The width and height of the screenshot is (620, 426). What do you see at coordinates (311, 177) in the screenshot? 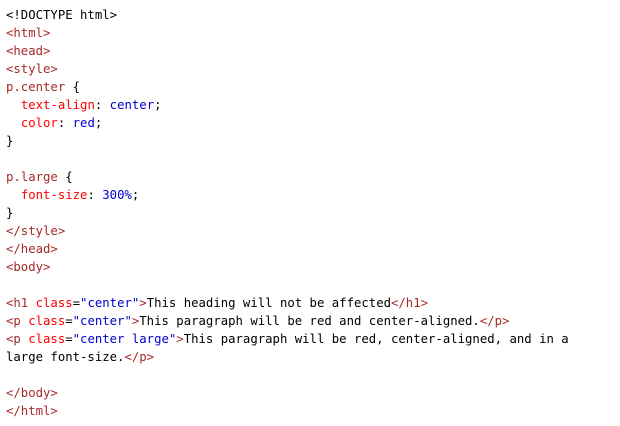
I see `code-line: p.large {` at bounding box center [311, 177].